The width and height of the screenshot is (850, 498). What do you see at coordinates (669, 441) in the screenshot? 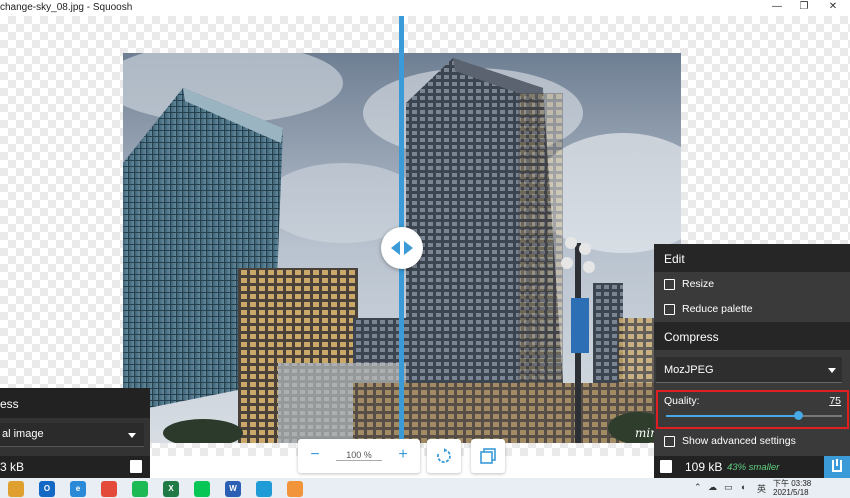
I see `advanced-settings-checkbox` at bounding box center [669, 441].